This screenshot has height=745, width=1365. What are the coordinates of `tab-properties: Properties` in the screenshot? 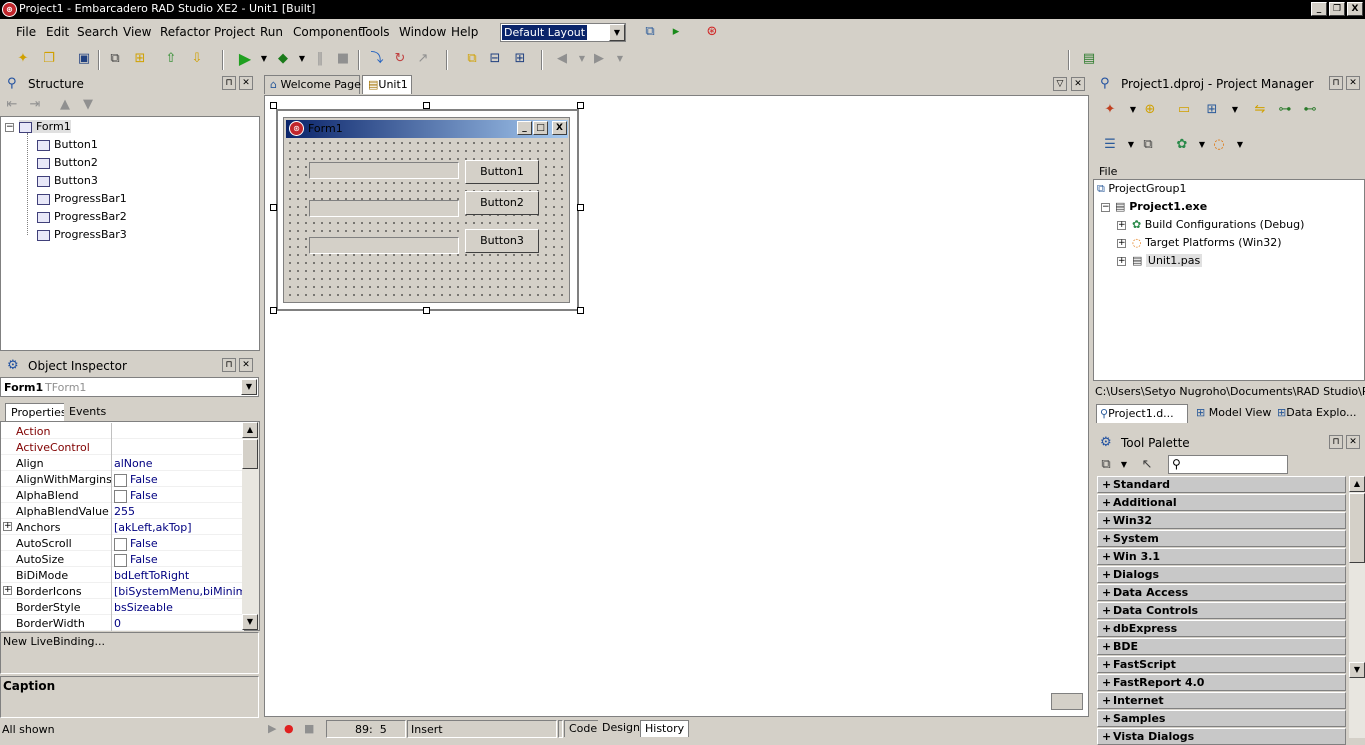 It's located at (39, 412).